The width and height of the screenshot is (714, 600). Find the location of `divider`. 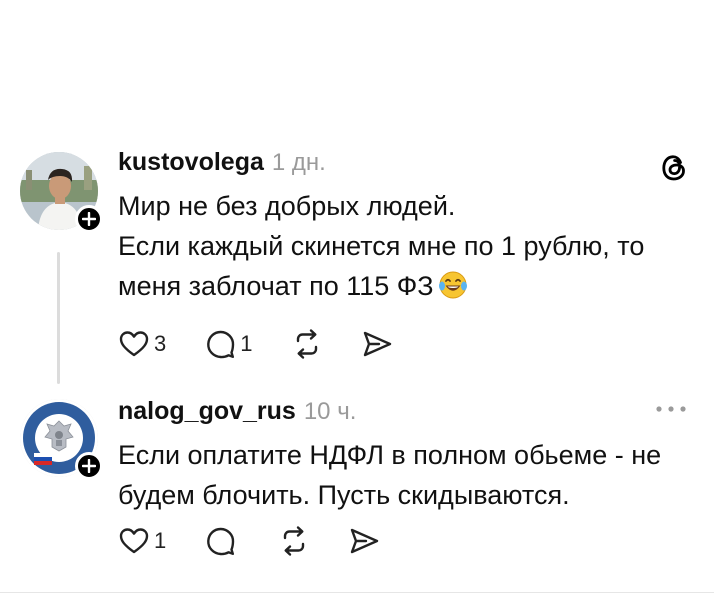

divider is located at coordinates (357, 592).